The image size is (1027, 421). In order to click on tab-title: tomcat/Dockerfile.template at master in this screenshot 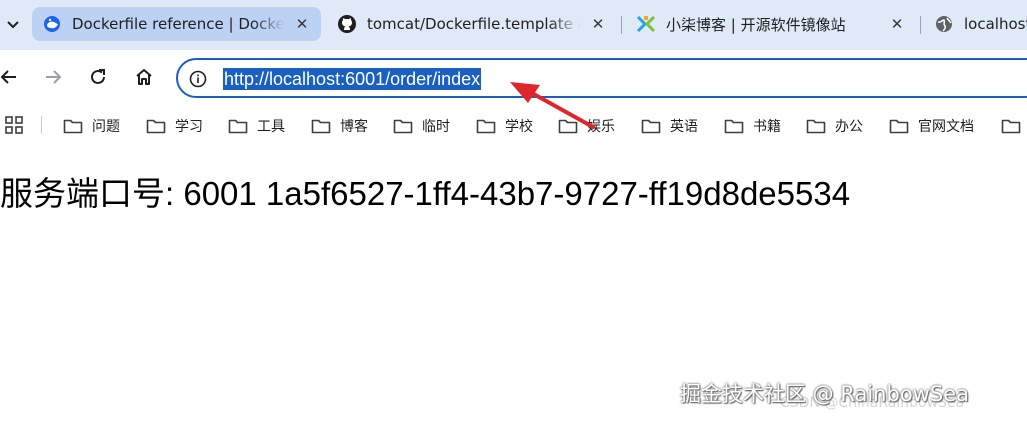, I will do `click(474, 24)`.